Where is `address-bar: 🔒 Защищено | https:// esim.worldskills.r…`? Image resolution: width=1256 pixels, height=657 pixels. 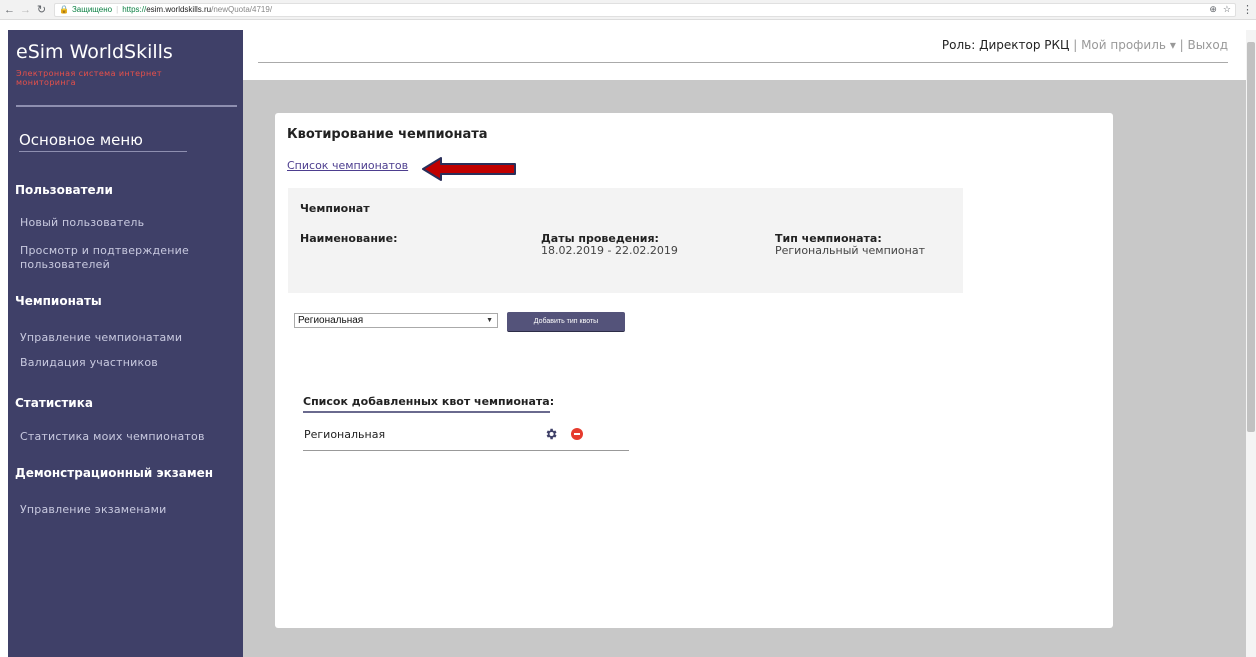 address-bar: 🔒 Защищено | https:// esim.worldskills.r… is located at coordinates (645, 9).